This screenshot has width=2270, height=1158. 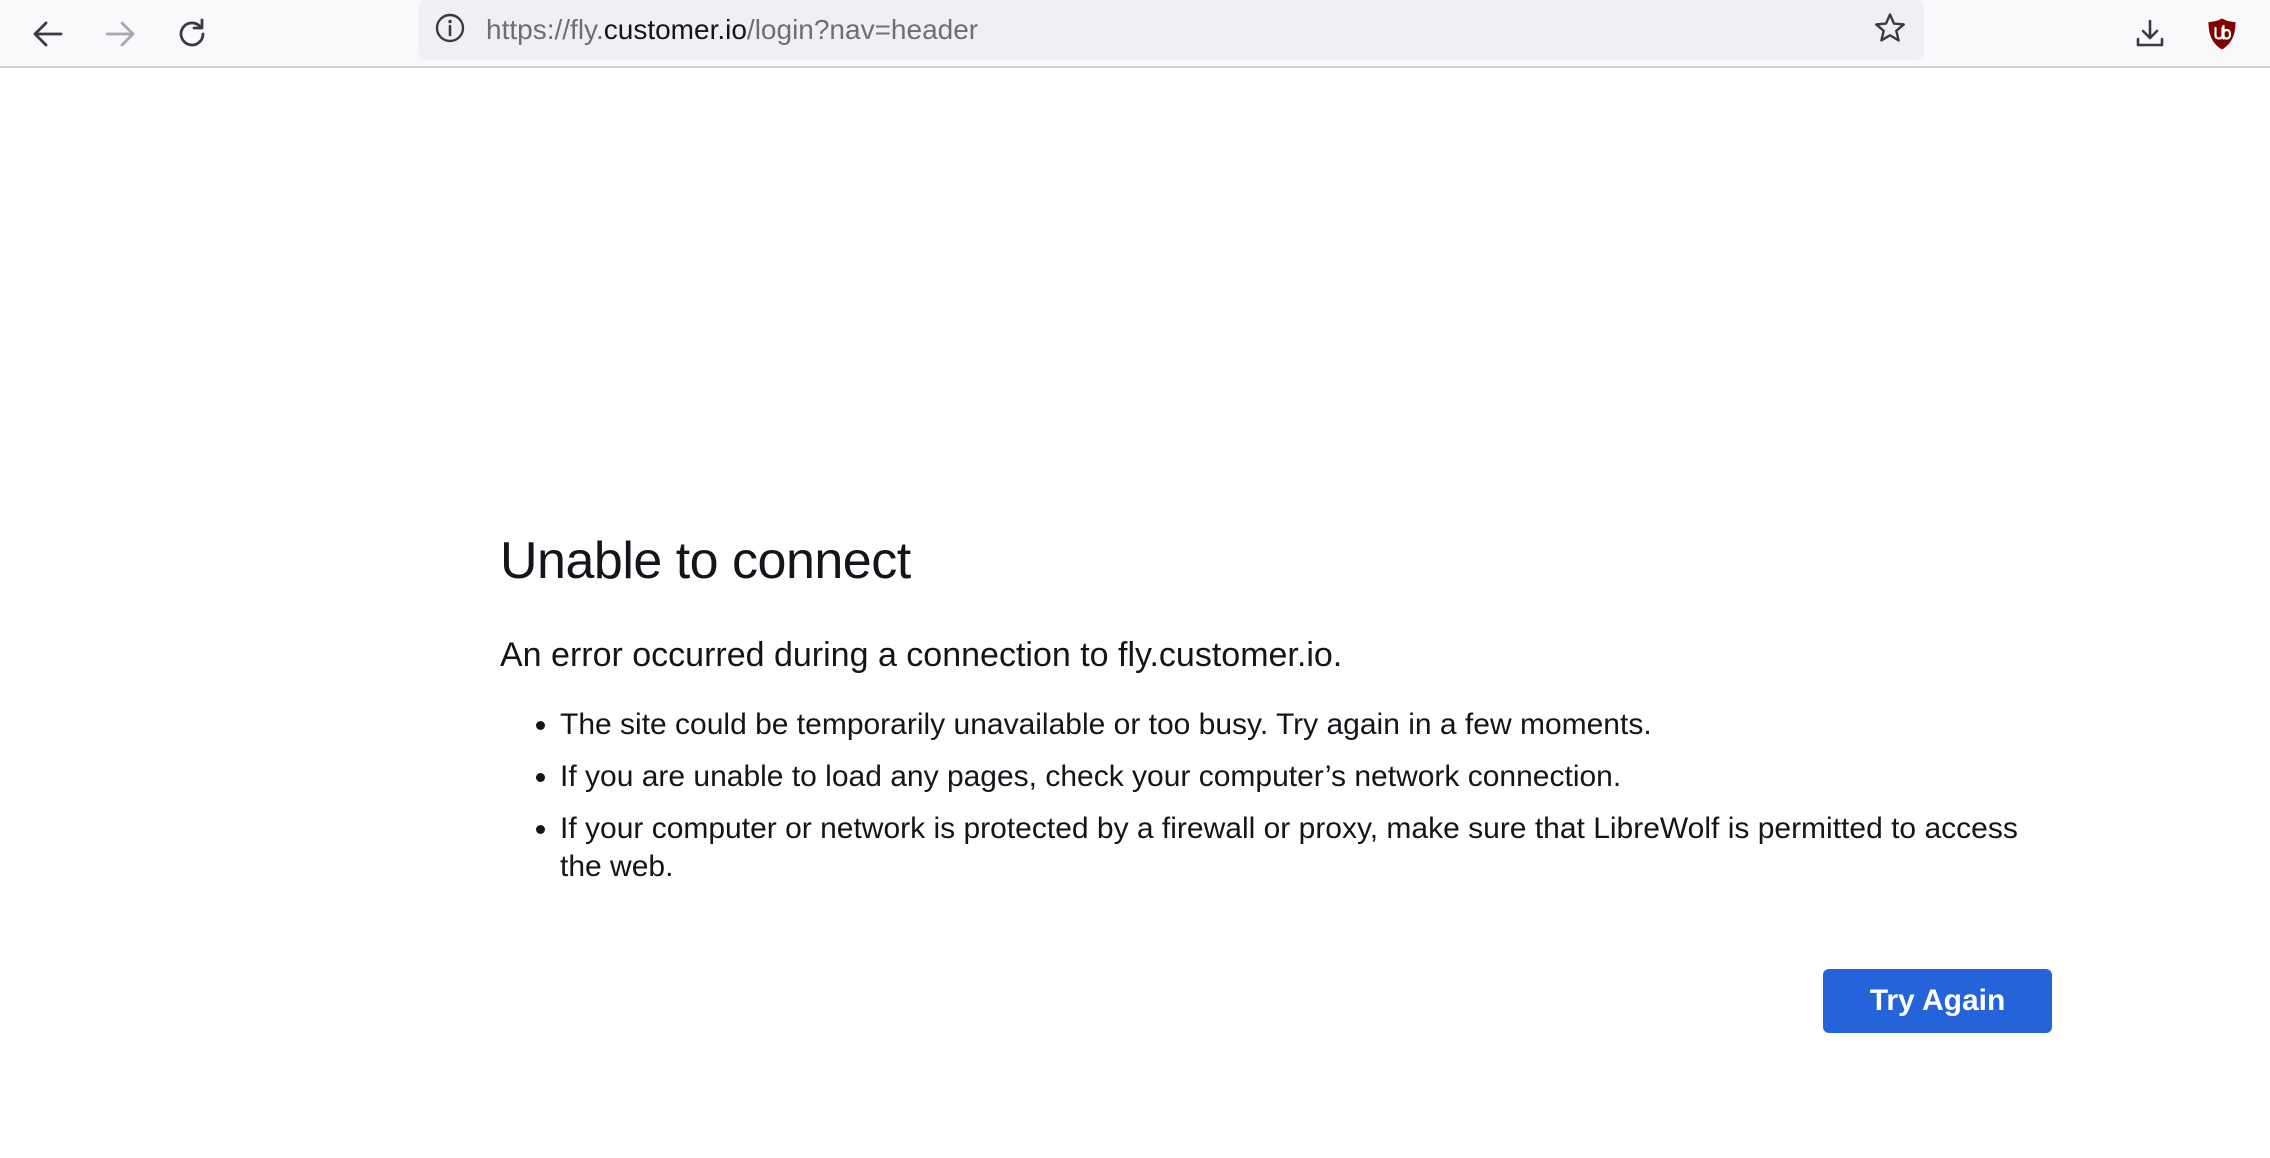 I want to click on ublock-origin-icon, so click(x=2222, y=34).